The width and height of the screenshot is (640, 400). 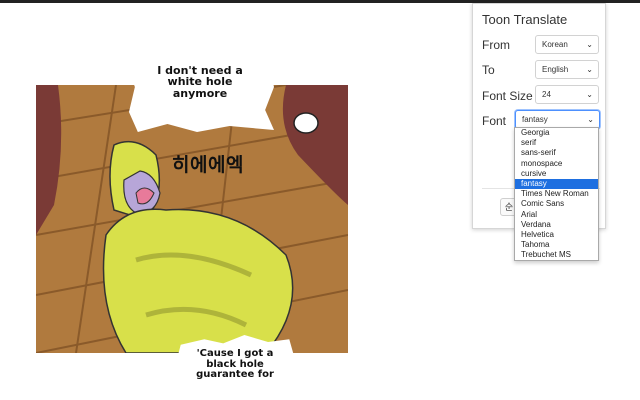 I want to click on font-option: Verdana, so click(x=556, y=225).